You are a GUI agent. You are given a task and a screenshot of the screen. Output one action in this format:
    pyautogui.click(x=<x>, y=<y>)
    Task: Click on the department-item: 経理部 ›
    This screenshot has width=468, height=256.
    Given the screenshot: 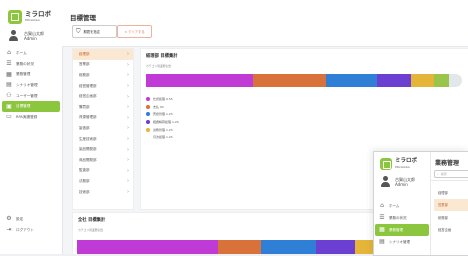 What is the action you would take?
    pyautogui.click(x=103, y=54)
    